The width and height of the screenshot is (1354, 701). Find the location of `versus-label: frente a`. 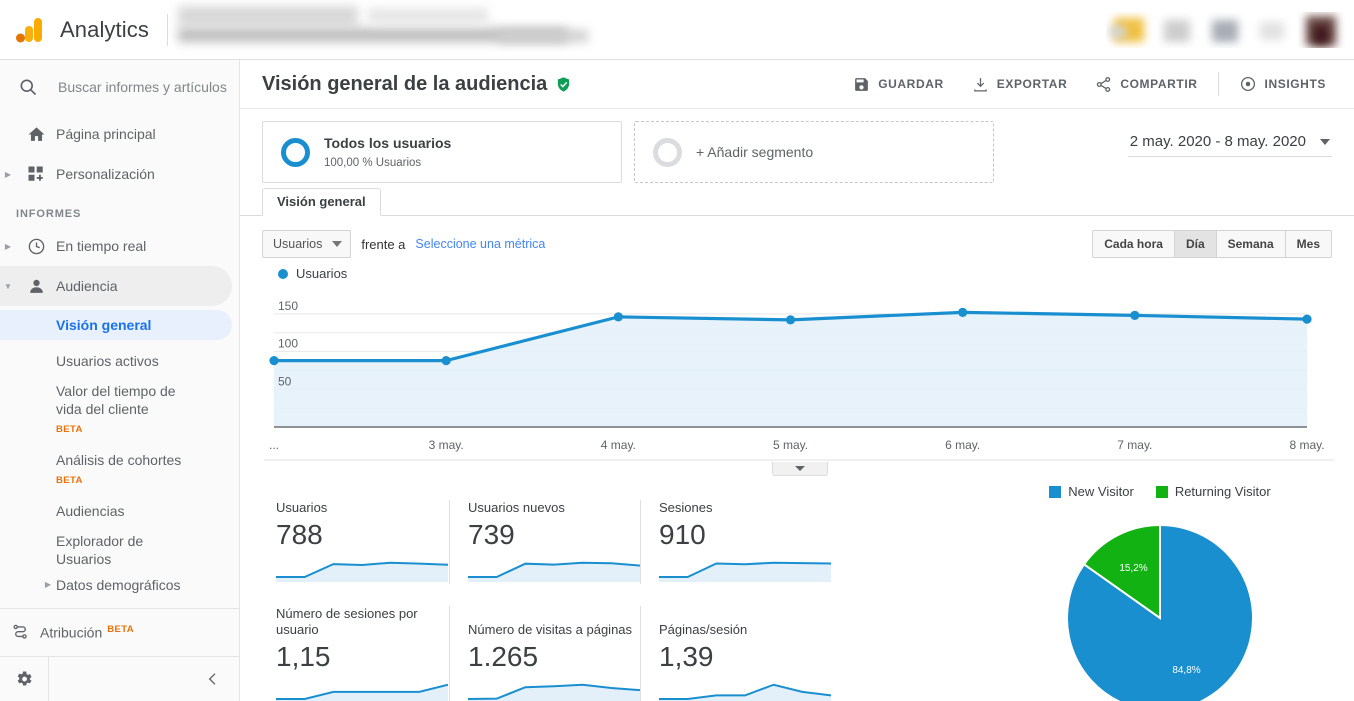

versus-label: frente a is located at coordinates (383, 244).